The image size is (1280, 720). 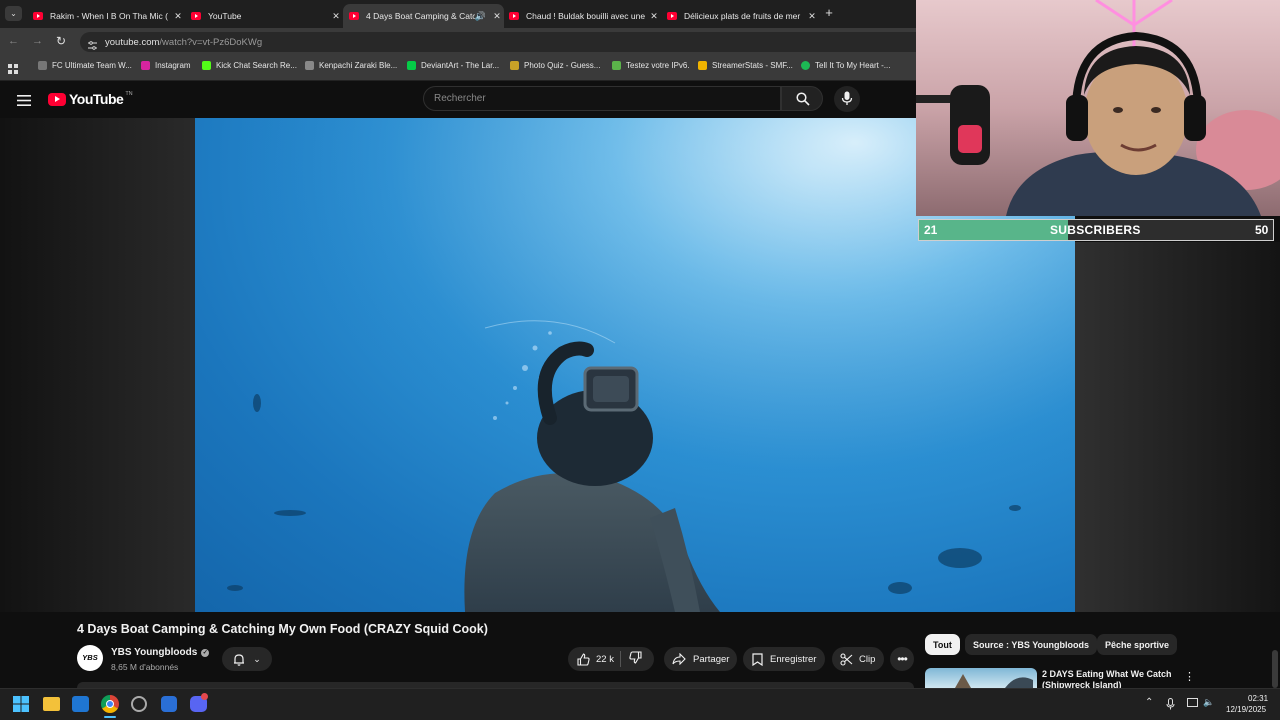 I want to click on channel-avatar: YBS, so click(x=90, y=658).